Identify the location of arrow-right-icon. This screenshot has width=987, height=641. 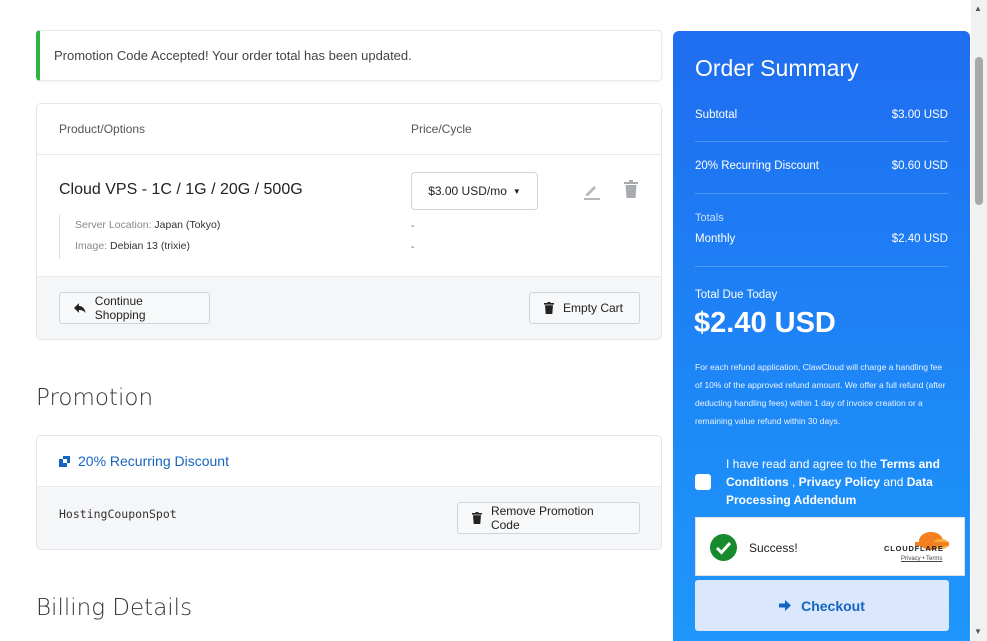
(785, 605).